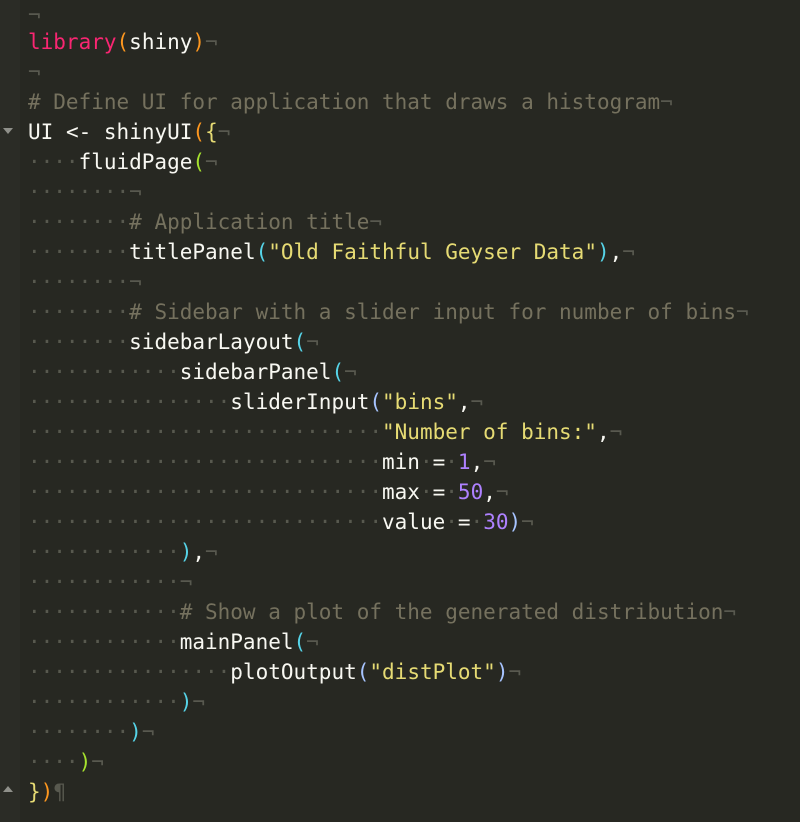 The width and height of the screenshot is (800, 822). I want to click on function-name: plotOutput, so click(293, 672).